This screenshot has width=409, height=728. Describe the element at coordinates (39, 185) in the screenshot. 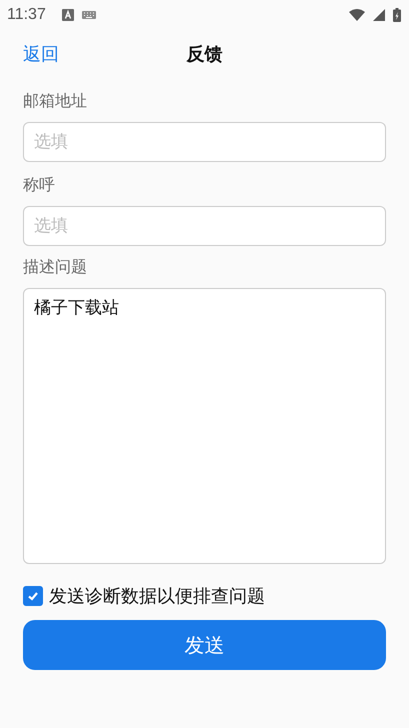

I see `field-label: 称呼` at that location.